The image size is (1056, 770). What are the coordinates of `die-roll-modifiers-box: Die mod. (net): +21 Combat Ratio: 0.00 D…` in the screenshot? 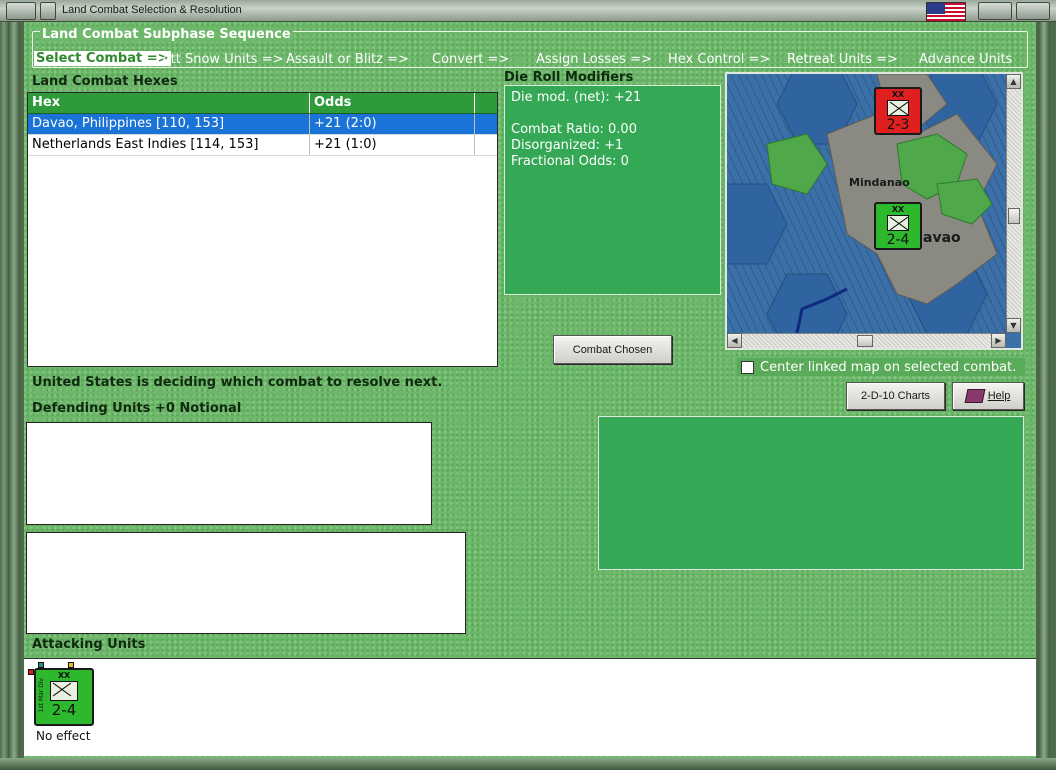 It's located at (612, 190).